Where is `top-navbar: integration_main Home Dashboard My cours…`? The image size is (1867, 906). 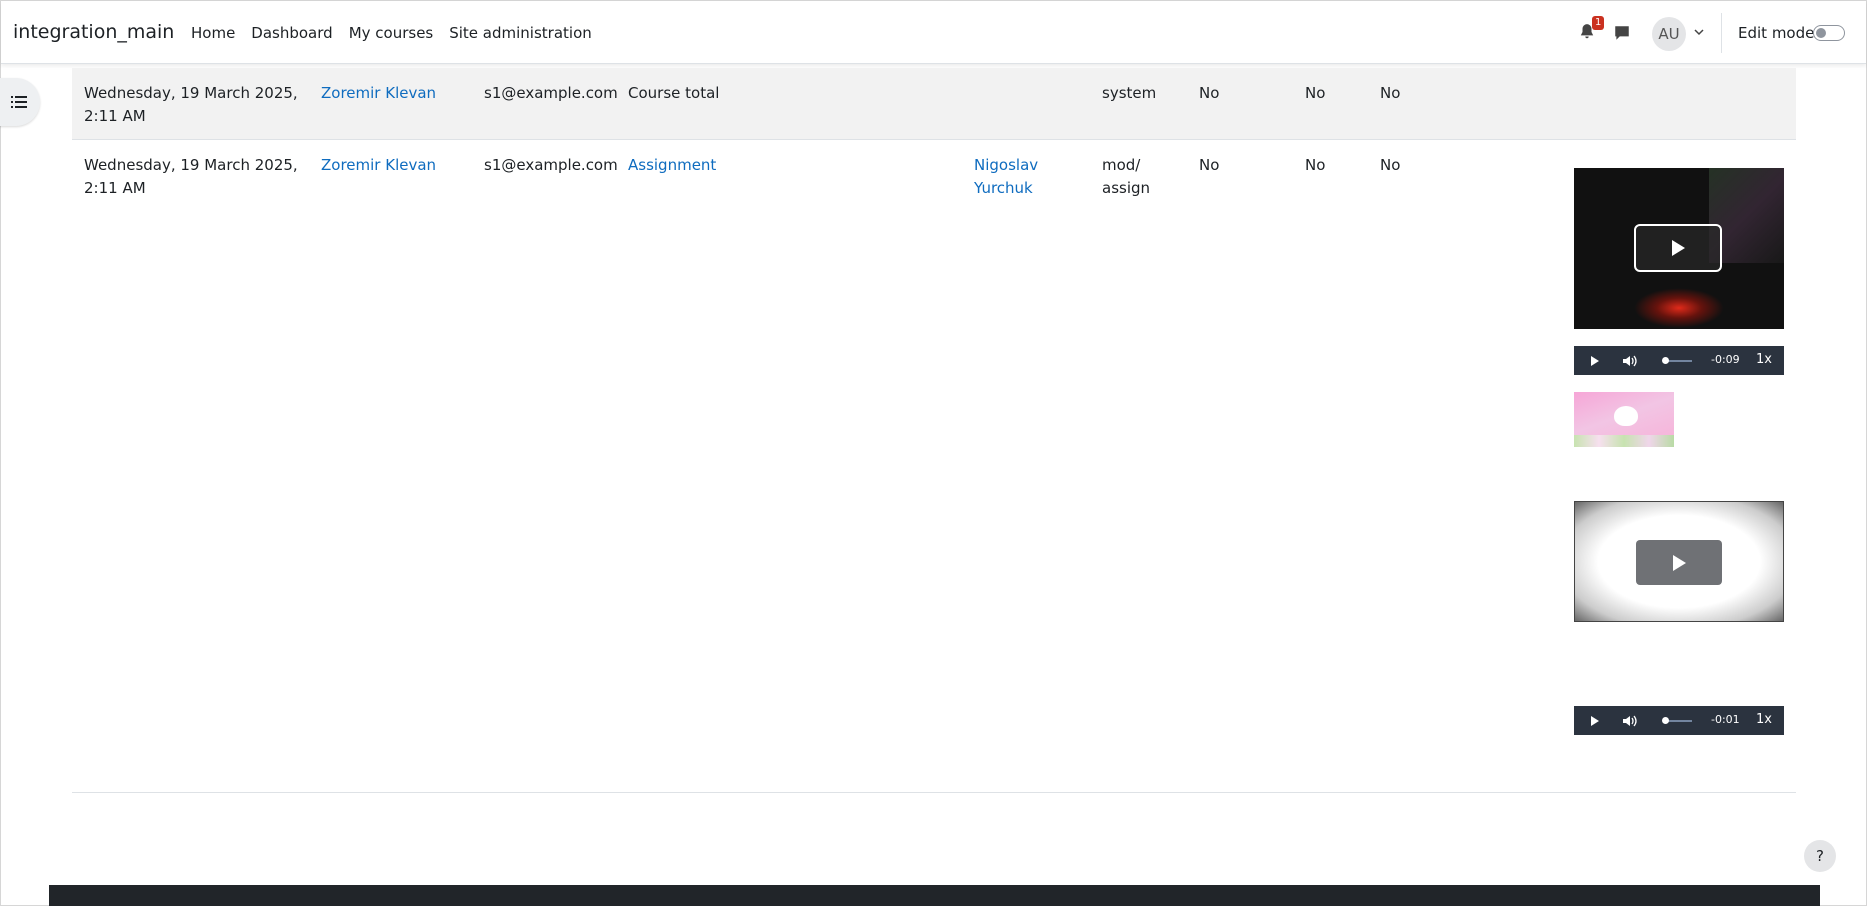
top-navbar: integration_main Home Dashboard My cours… is located at coordinates (933, 32).